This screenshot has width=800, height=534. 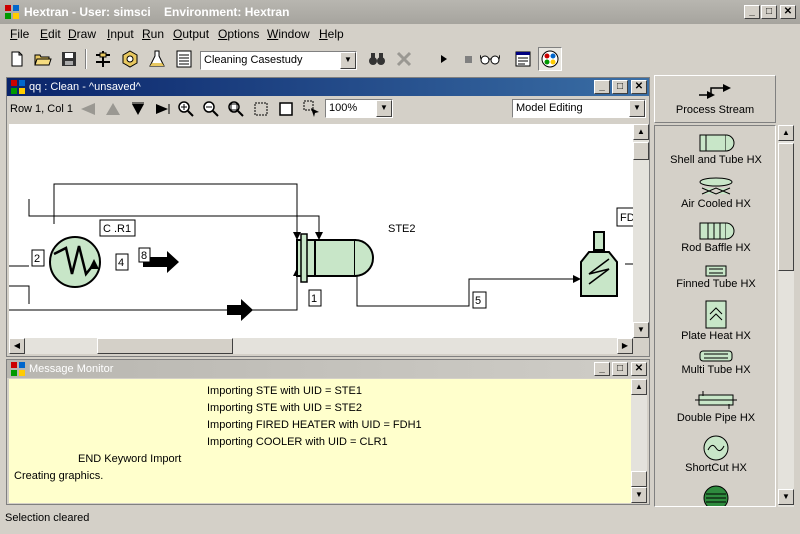 What do you see at coordinates (599, 264) in the screenshot?
I see `fired-heater-fdh1` at bounding box center [599, 264].